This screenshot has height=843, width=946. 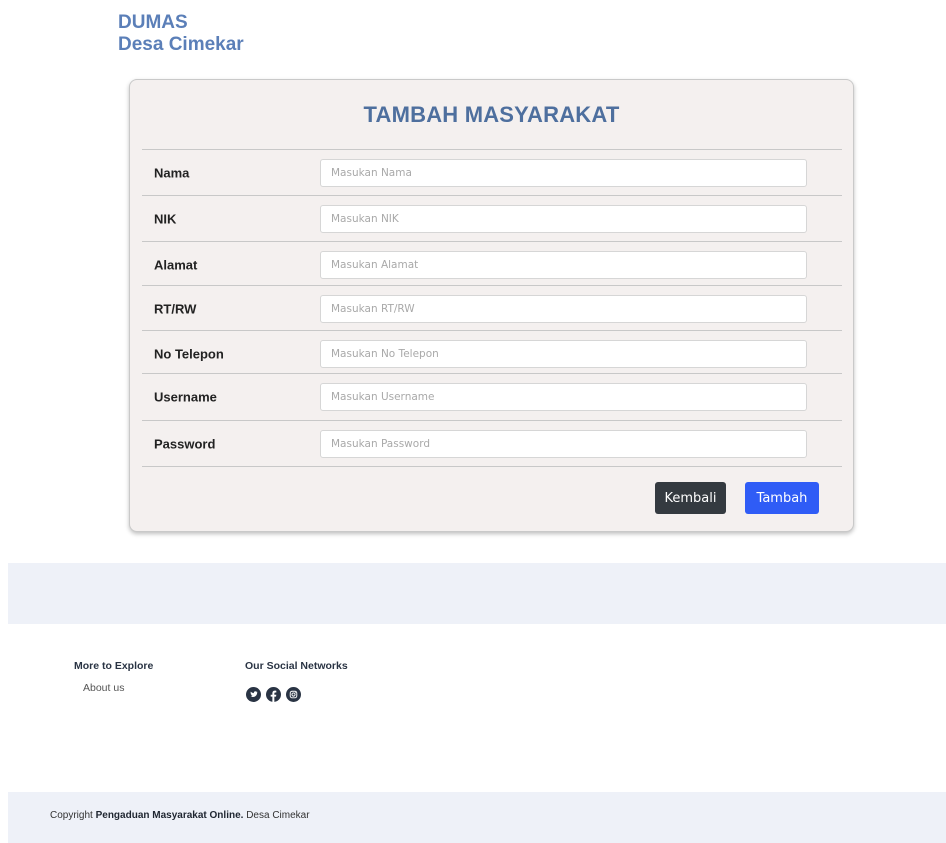 What do you see at coordinates (176, 264) in the screenshot?
I see `field-label-alamat: Alamat` at bounding box center [176, 264].